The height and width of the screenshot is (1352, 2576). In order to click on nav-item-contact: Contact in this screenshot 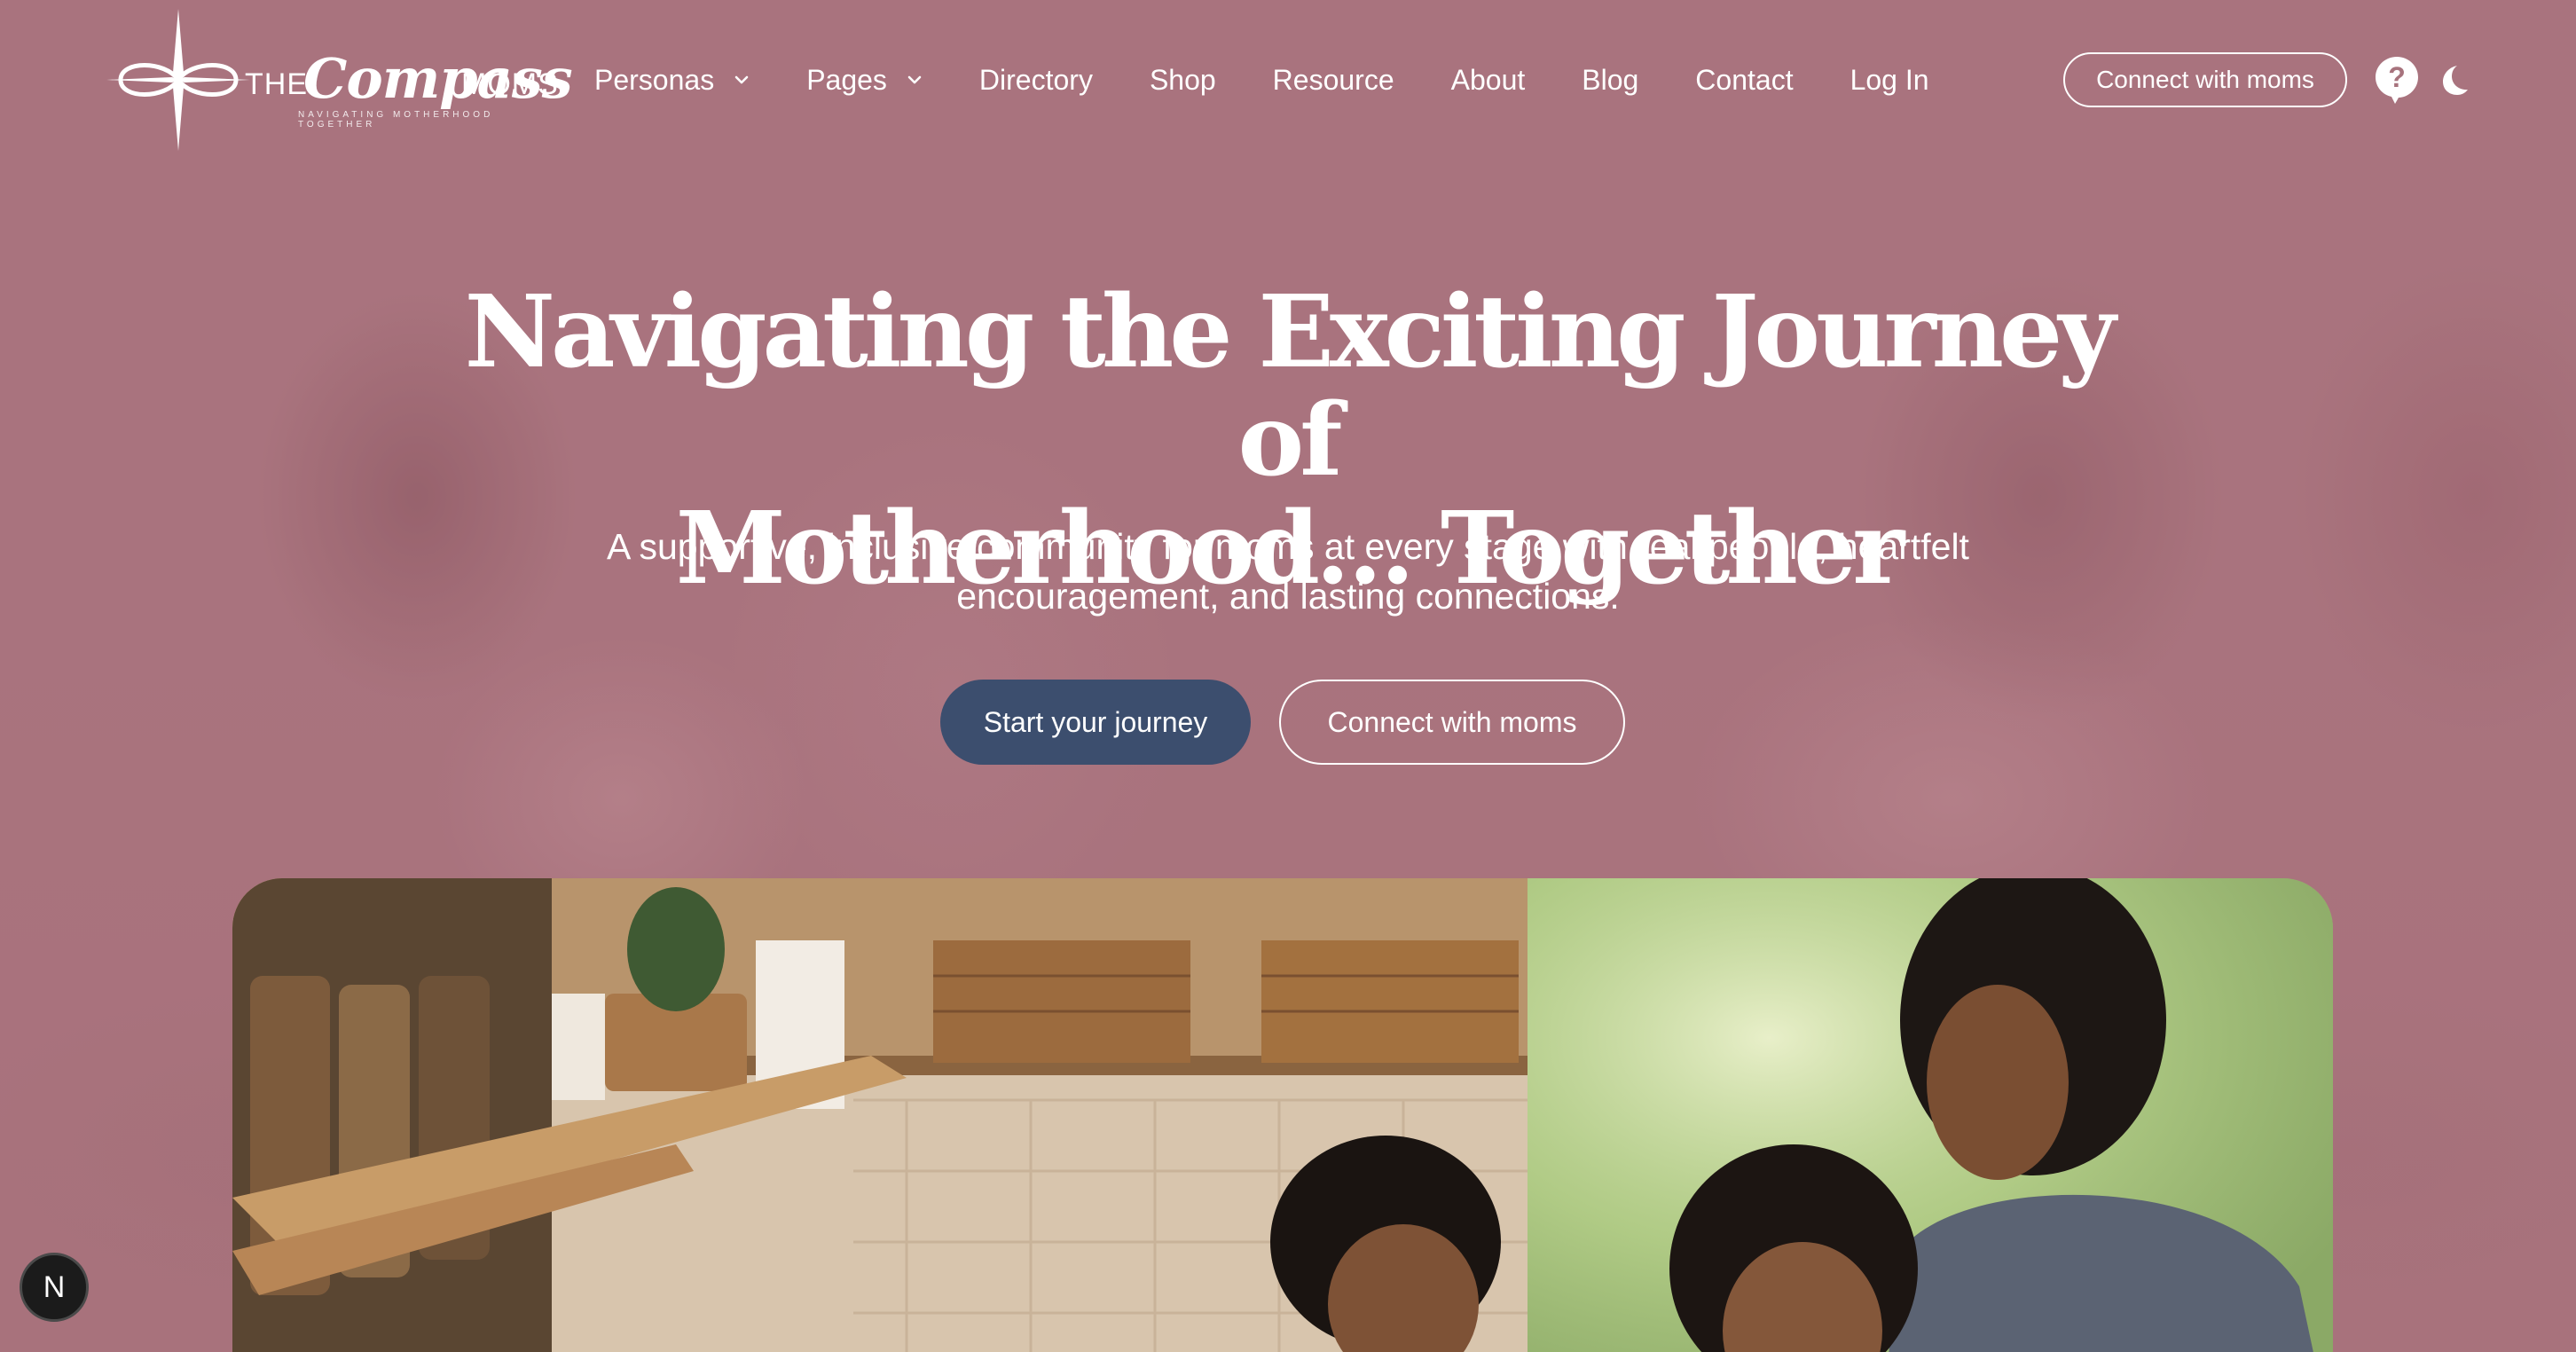, I will do `click(1744, 81)`.